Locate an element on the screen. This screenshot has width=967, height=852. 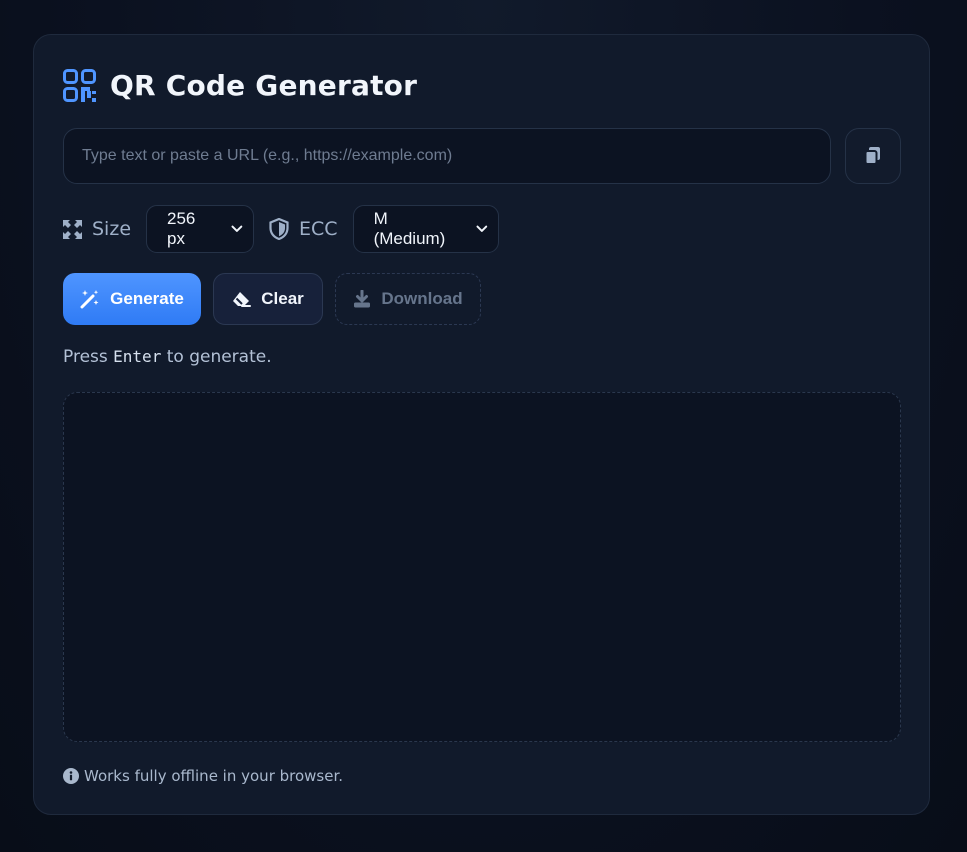
clear-button: Clear is located at coordinates (268, 299).